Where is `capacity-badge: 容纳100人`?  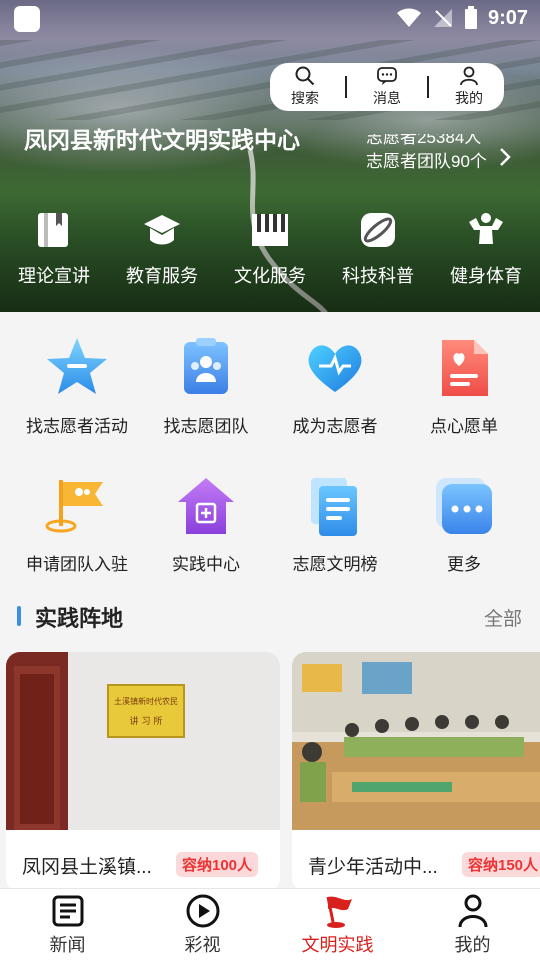
capacity-badge: 容纳100人 is located at coordinates (217, 864).